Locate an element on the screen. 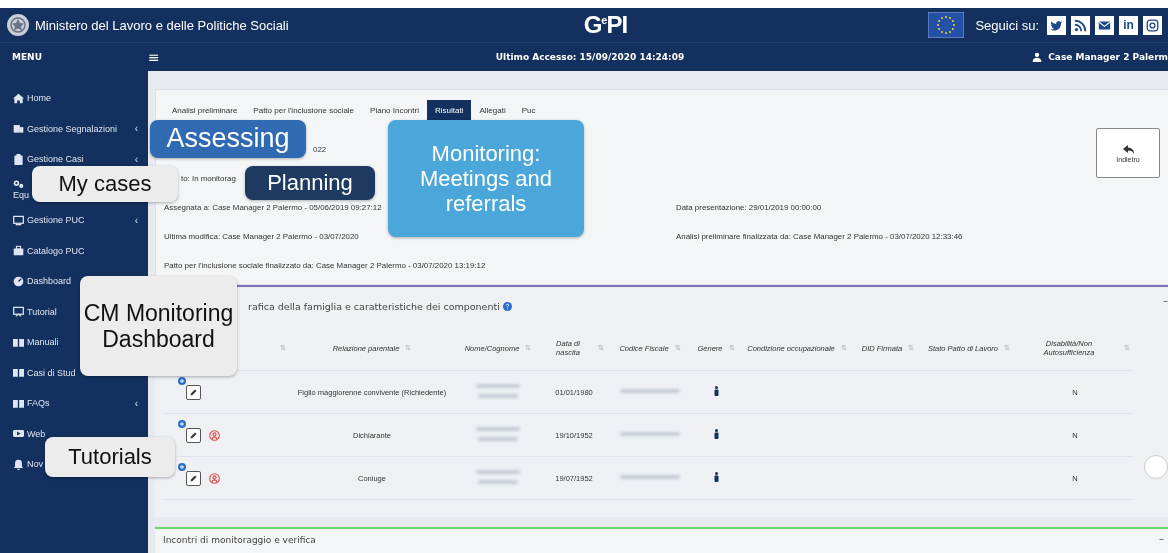 This screenshot has width=1168, height=553. sidebar-item: FAQs is located at coordinates (38, 403).